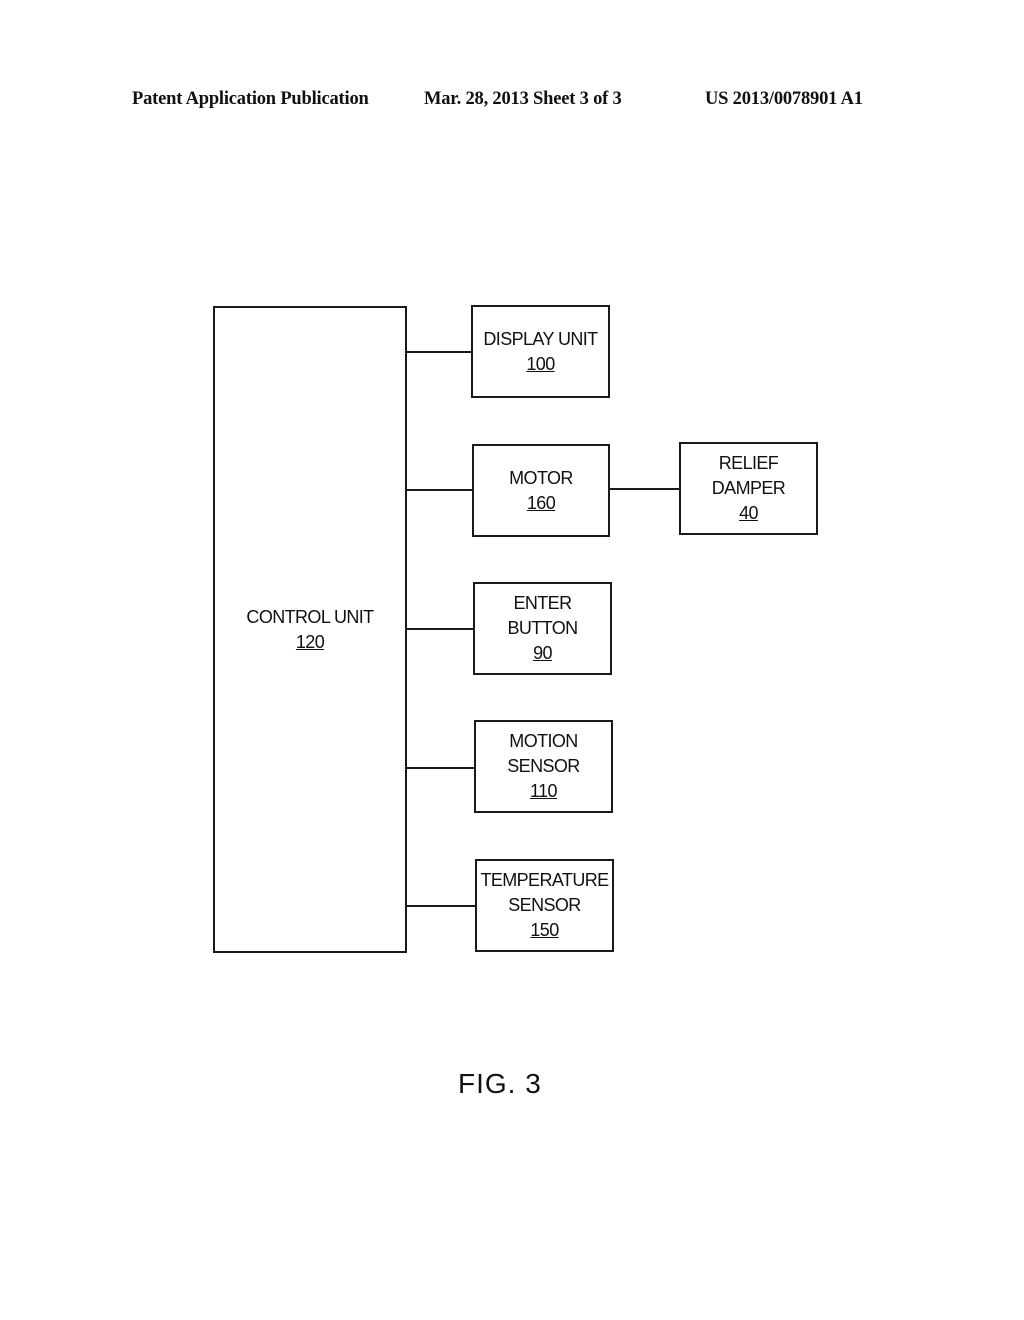 The width and height of the screenshot is (1024, 1320). I want to click on temperature-sensor-label-line1: TEMPERATURE, so click(544, 880).